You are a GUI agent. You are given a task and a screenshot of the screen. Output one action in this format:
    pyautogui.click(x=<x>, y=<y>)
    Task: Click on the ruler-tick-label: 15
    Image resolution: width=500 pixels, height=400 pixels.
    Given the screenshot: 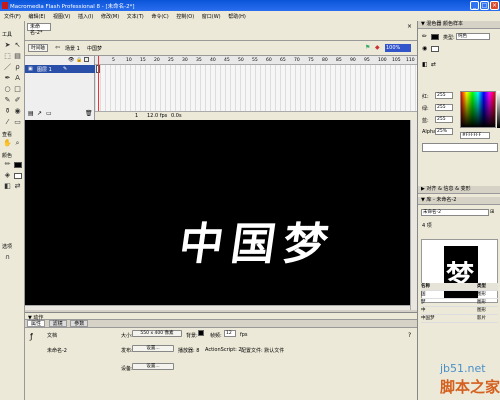 What is the action you would take?
    pyautogui.click(x=143, y=60)
    